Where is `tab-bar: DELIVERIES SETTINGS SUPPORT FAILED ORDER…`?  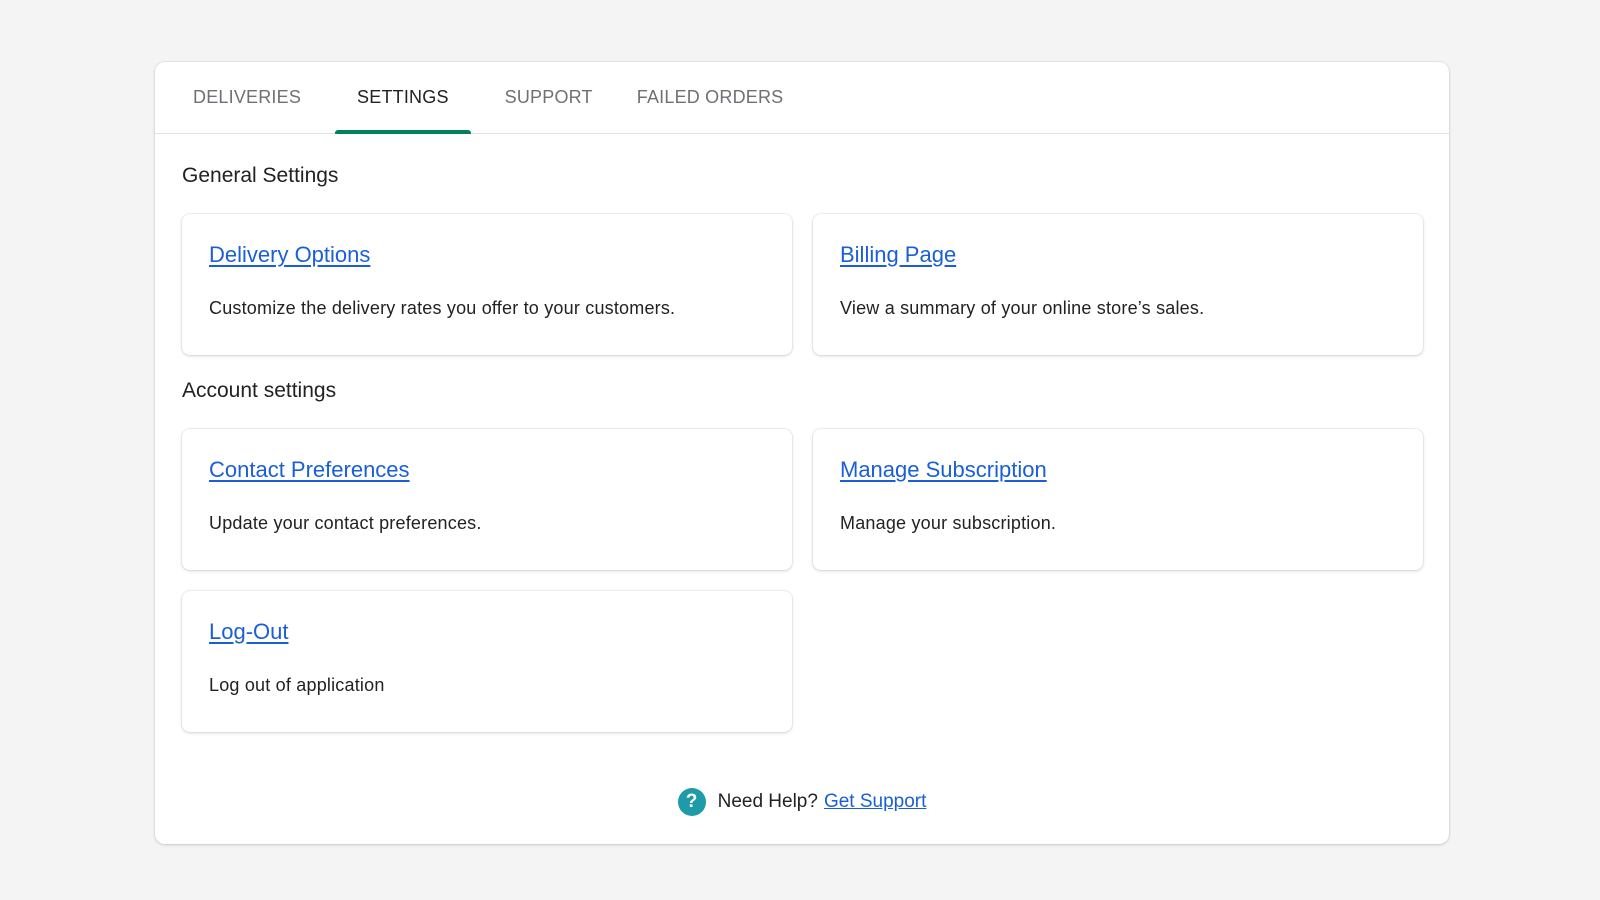 tab-bar: DELIVERIES SETTINGS SUPPORT FAILED ORDER… is located at coordinates (802, 98).